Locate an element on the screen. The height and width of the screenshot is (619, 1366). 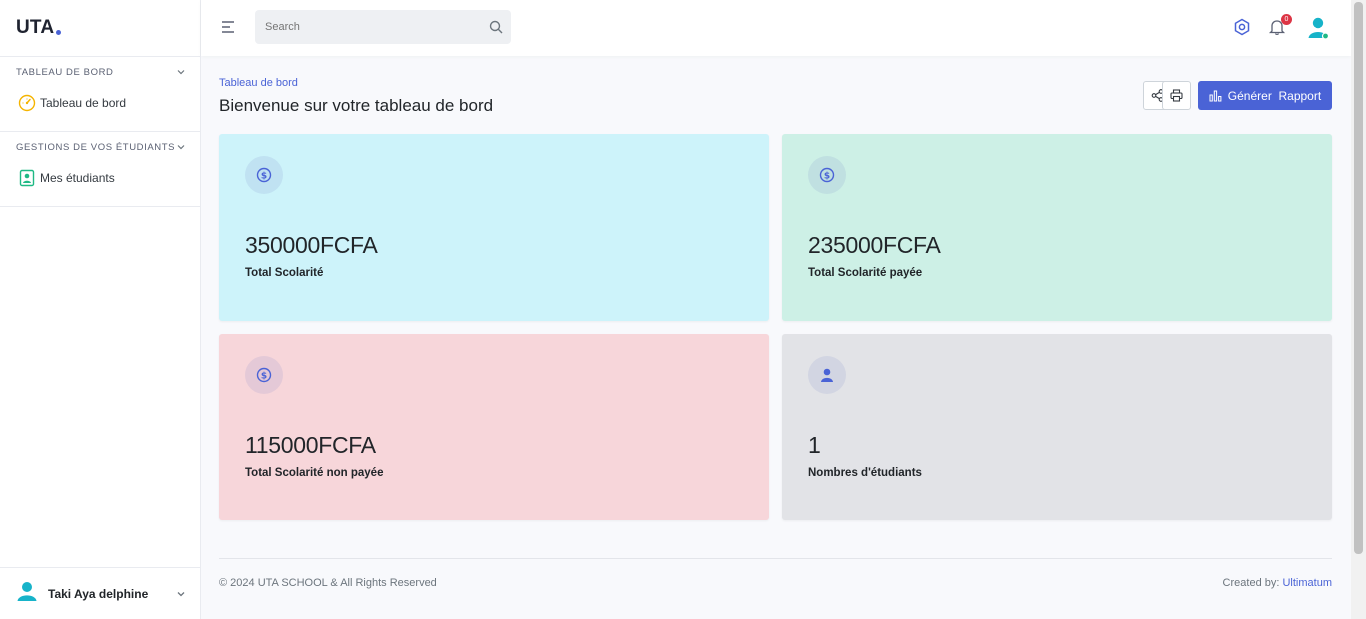
stat-card-total-tuition: $ 350000FCFA Total Scolarité is located at coordinates (494, 227).